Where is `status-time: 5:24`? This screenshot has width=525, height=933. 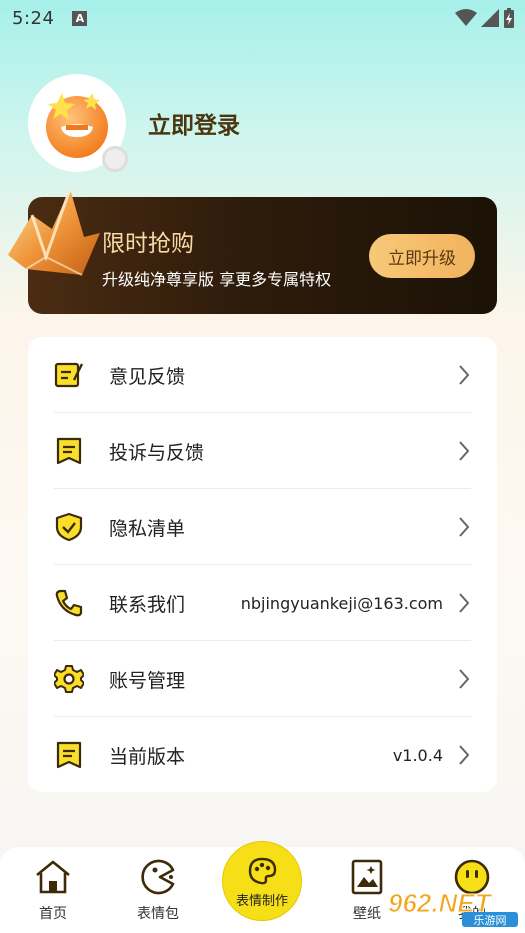
status-time: 5:24 is located at coordinates (33, 18).